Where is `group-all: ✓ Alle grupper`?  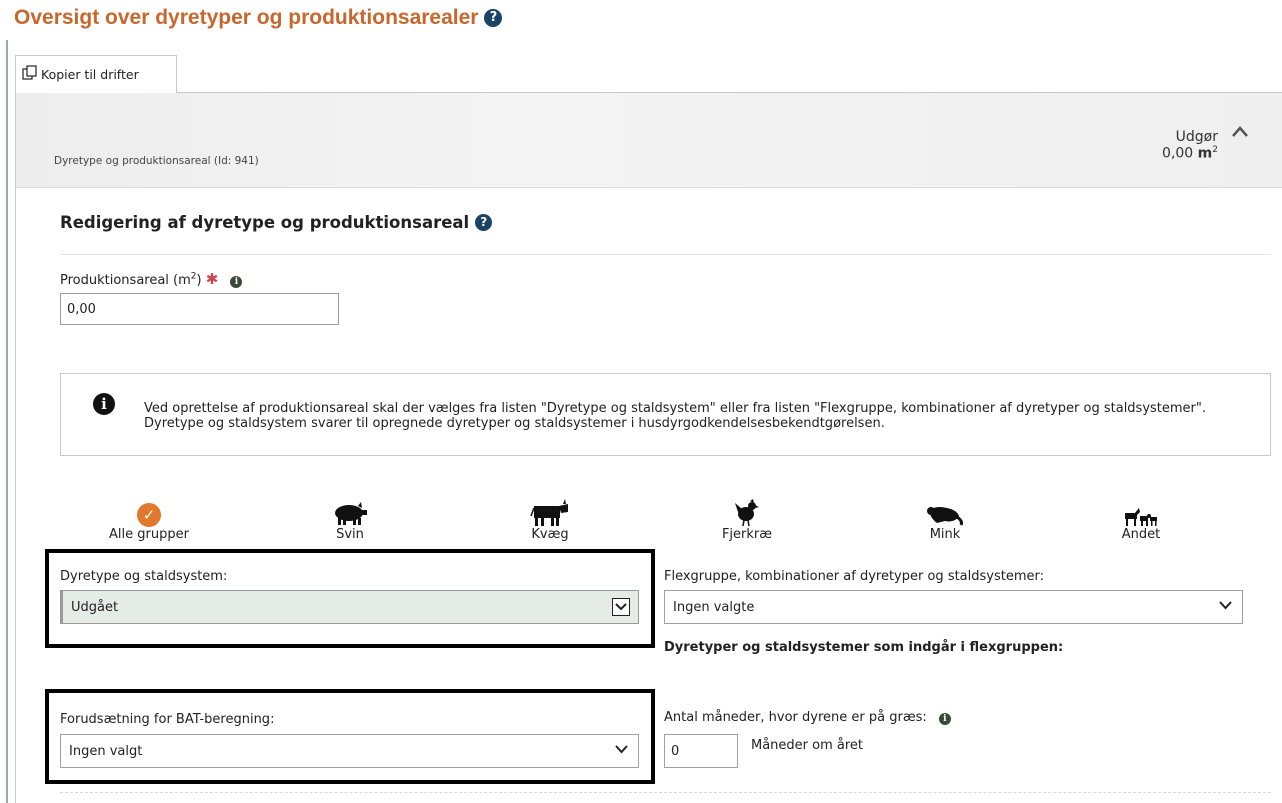
group-all: ✓ Alle grupper is located at coordinates (149, 519).